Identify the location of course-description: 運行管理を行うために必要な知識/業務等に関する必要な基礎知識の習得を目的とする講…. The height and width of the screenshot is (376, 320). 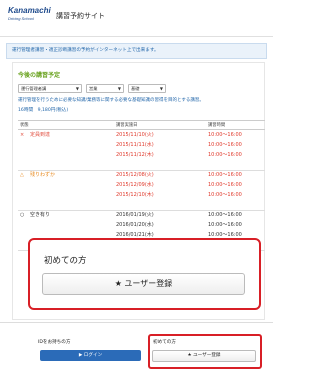
(111, 100).